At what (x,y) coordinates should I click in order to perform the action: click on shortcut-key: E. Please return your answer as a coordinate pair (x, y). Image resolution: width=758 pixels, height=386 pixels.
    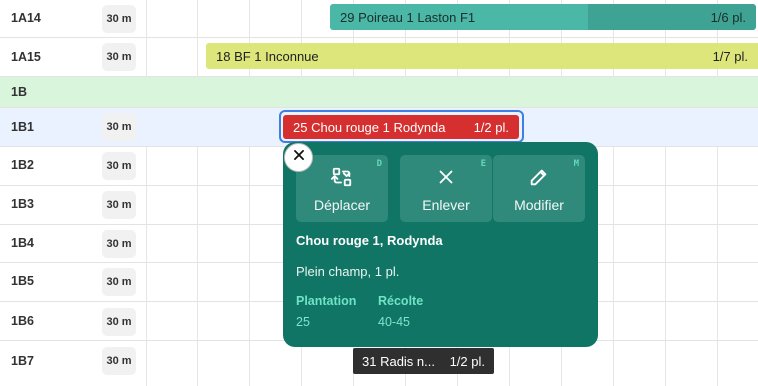
    Looking at the image, I should click on (483, 164).